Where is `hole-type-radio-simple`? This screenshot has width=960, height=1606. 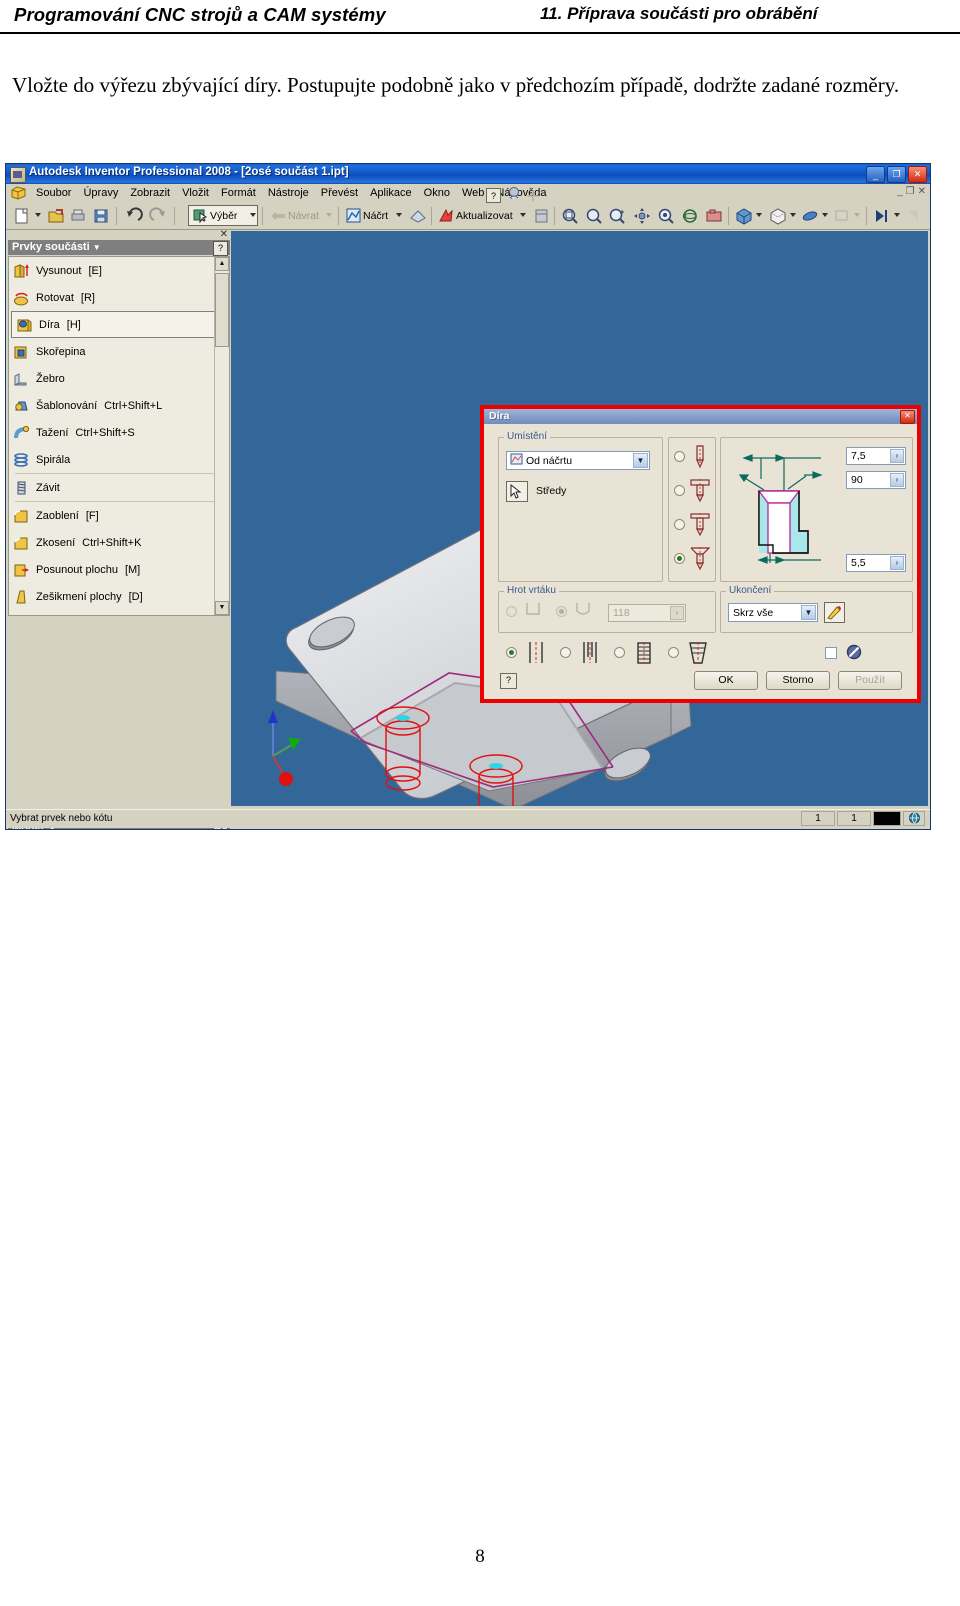
hole-type-radio-simple is located at coordinates (679, 456).